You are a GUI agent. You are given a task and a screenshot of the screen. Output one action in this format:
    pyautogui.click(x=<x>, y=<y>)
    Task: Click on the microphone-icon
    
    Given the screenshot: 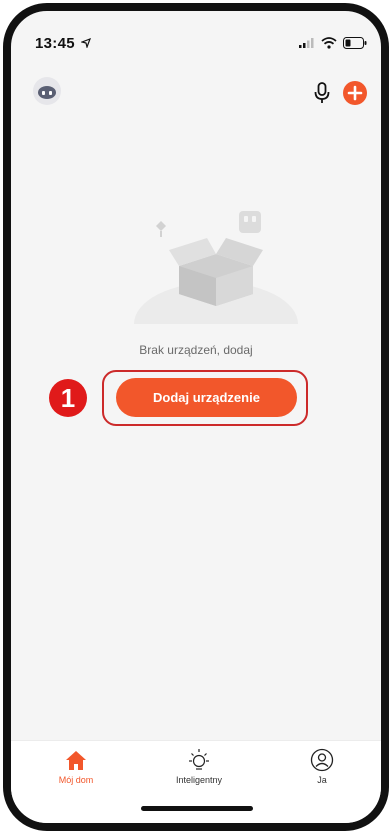 What is the action you would take?
    pyautogui.click(x=322, y=93)
    